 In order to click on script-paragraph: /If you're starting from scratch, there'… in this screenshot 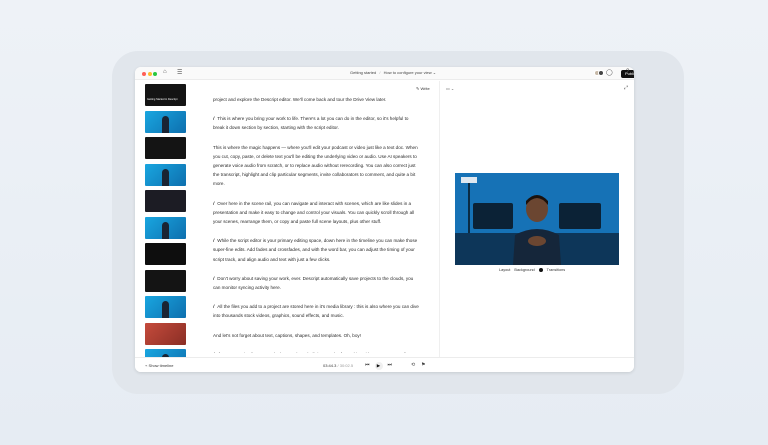, I will do `click(316, 351)`.